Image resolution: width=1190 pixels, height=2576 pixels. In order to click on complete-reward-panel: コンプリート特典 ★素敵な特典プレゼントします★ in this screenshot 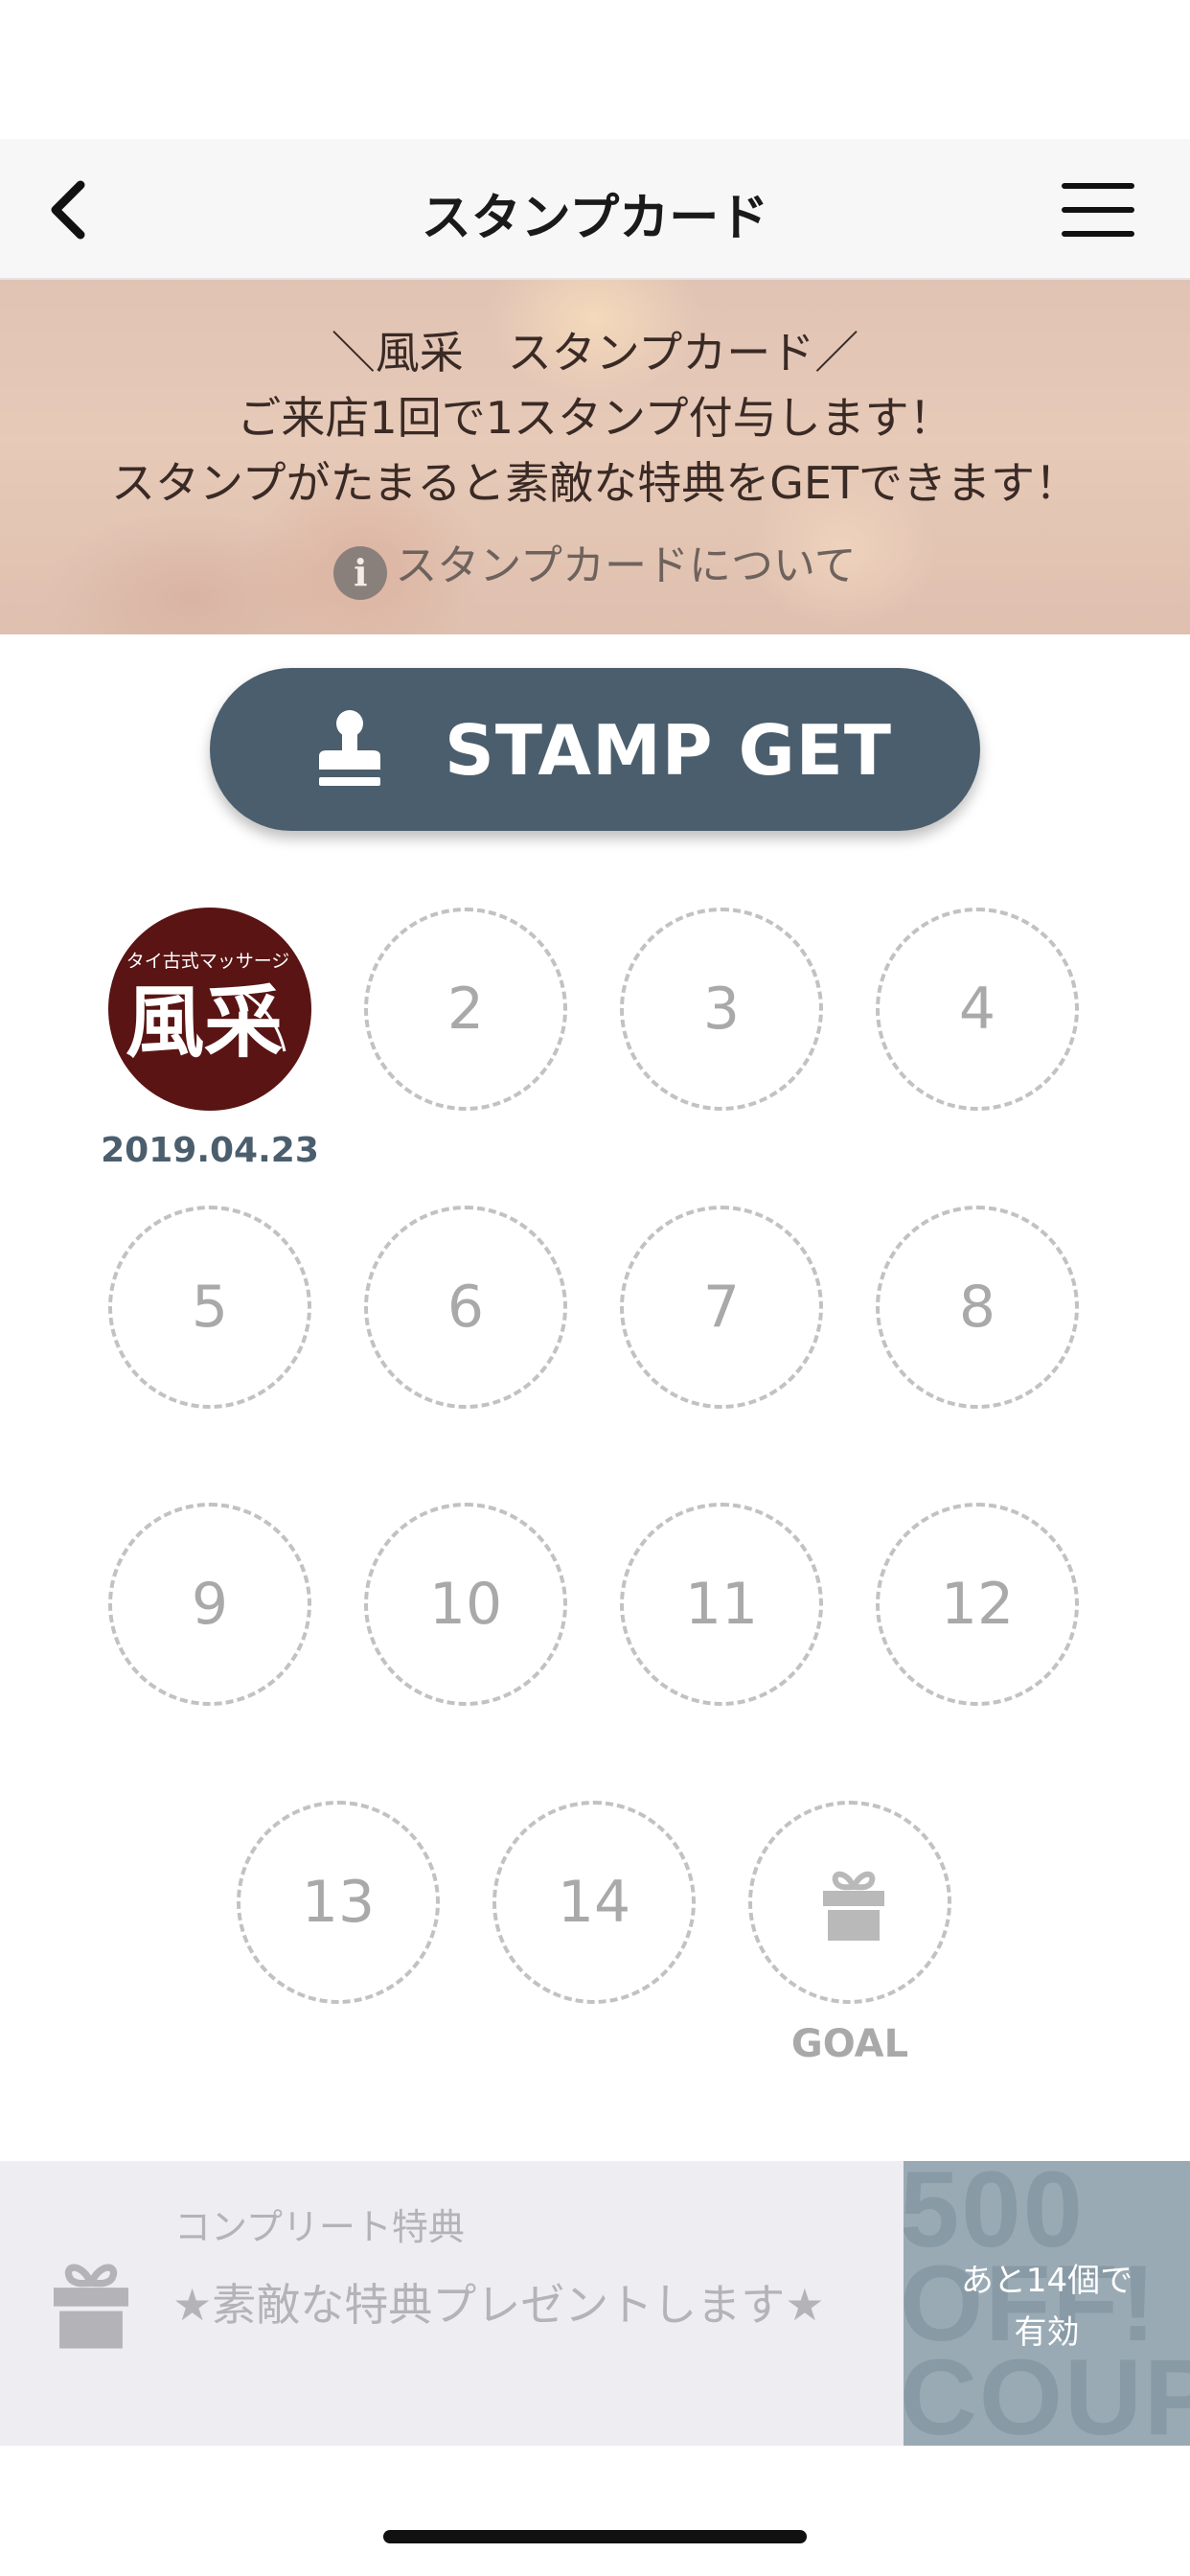, I will do `click(452, 2303)`.